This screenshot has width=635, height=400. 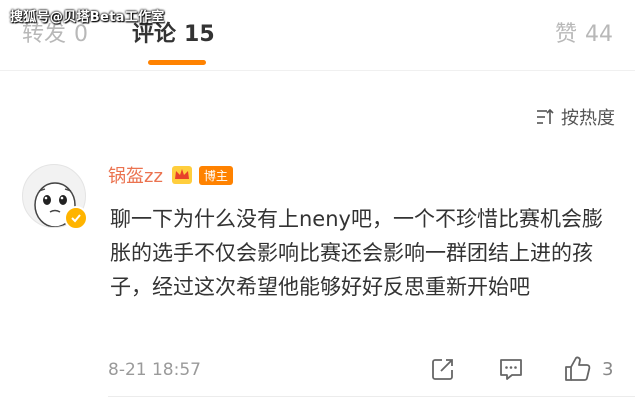 What do you see at coordinates (511, 369) in the screenshot?
I see `comment-icon` at bounding box center [511, 369].